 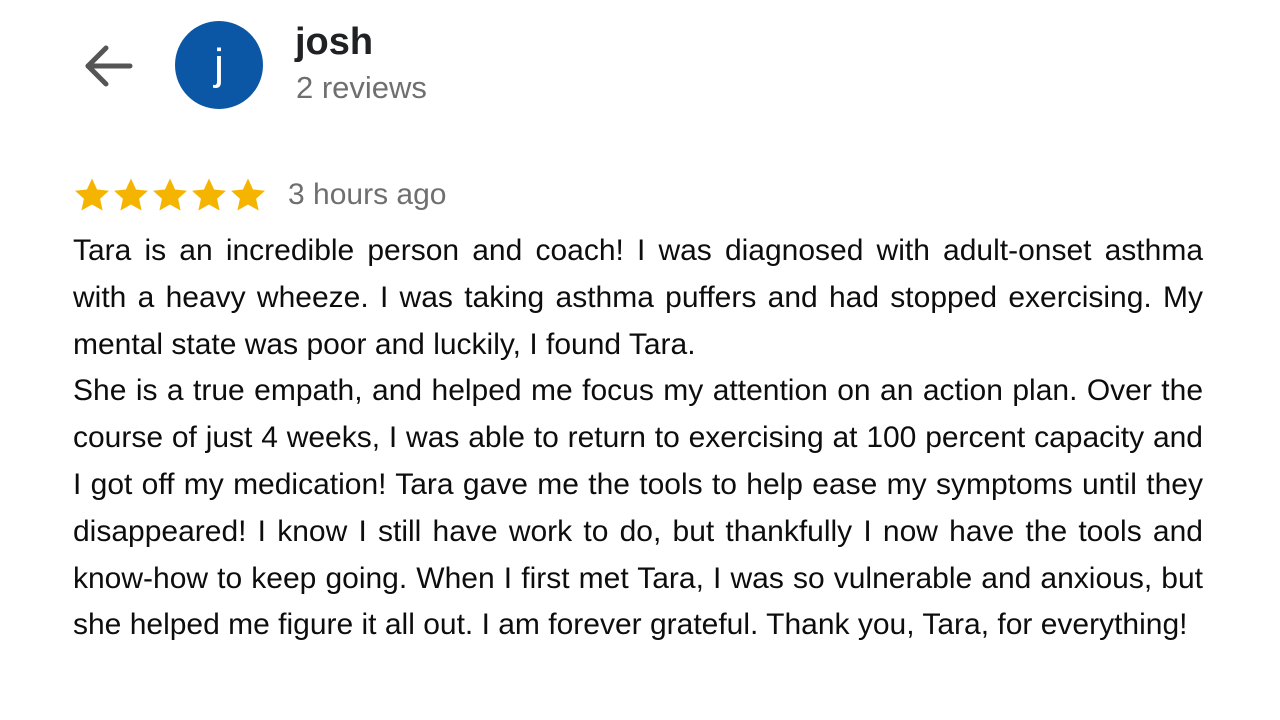 I want to click on avatar: j, so click(x=219, y=65).